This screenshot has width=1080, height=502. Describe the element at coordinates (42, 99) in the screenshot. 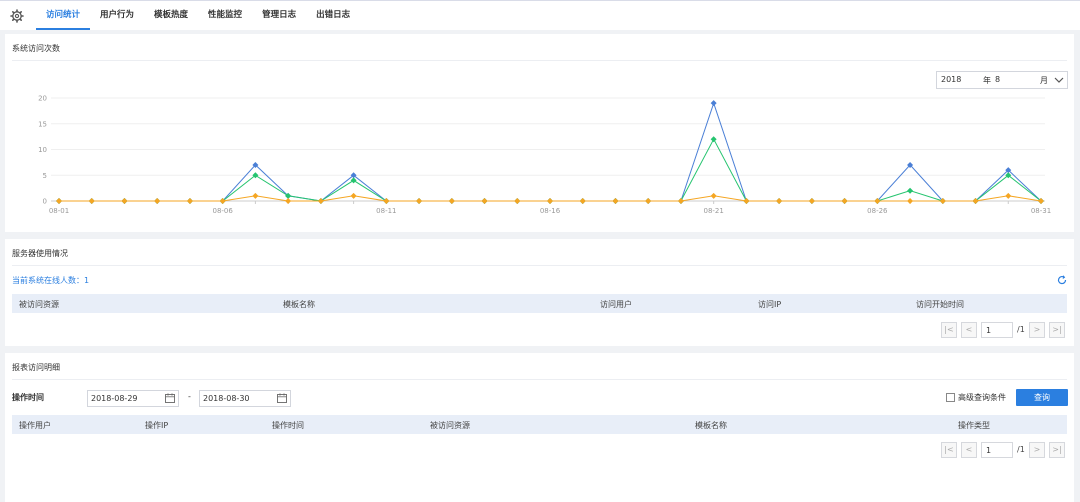

I see `y-tick-label: 20` at that location.